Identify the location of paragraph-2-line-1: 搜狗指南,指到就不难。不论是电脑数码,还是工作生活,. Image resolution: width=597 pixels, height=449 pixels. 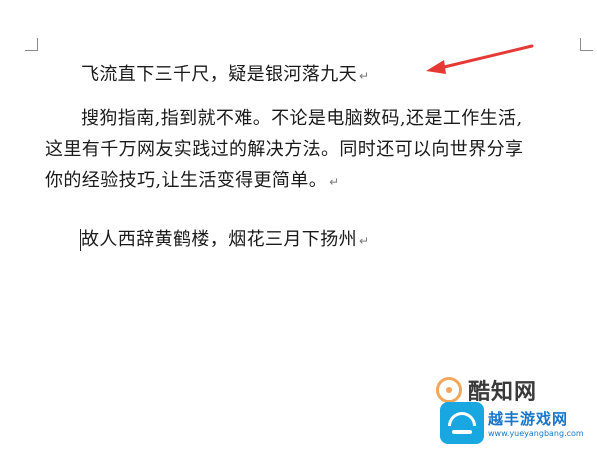
(339, 119).